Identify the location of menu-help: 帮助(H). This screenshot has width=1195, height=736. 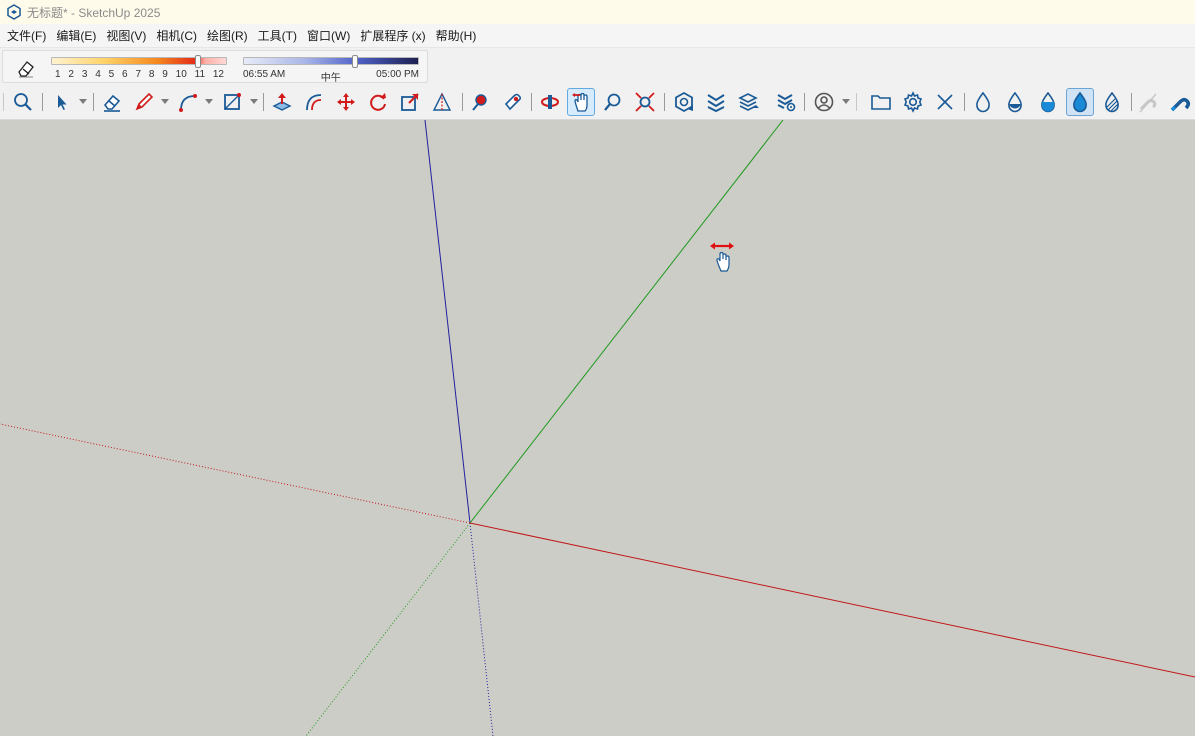
(456, 36).